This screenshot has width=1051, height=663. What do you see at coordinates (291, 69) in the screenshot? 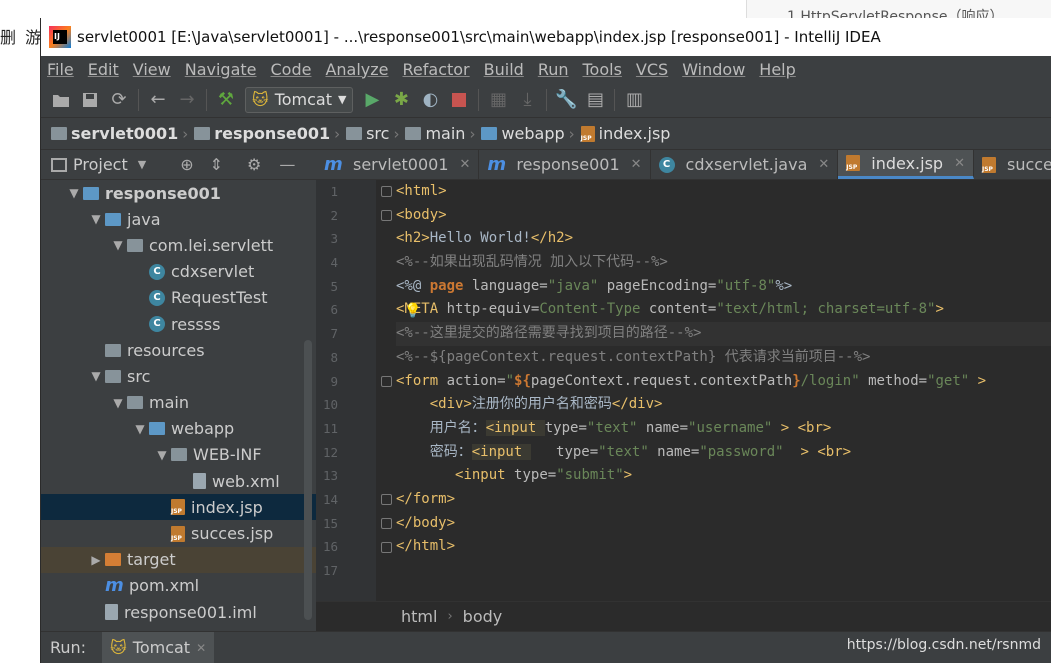
I see `menu-code: Code` at bounding box center [291, 69].